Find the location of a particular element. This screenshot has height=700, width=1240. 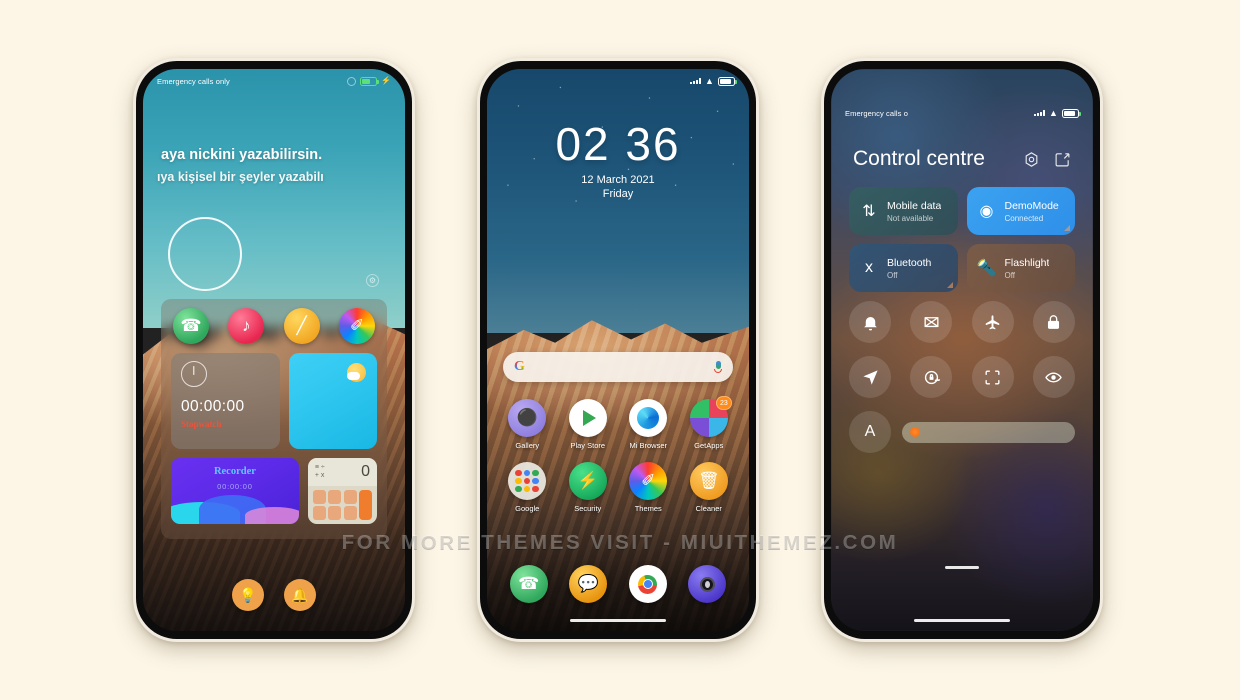

status-icons-2: ▲ is located at coordinates (713, 80).